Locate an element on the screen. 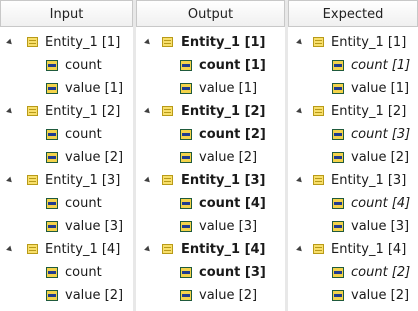 This screenshot has height=311, width=418. expected-column-header: Expected is located at coordinates (353, 13).